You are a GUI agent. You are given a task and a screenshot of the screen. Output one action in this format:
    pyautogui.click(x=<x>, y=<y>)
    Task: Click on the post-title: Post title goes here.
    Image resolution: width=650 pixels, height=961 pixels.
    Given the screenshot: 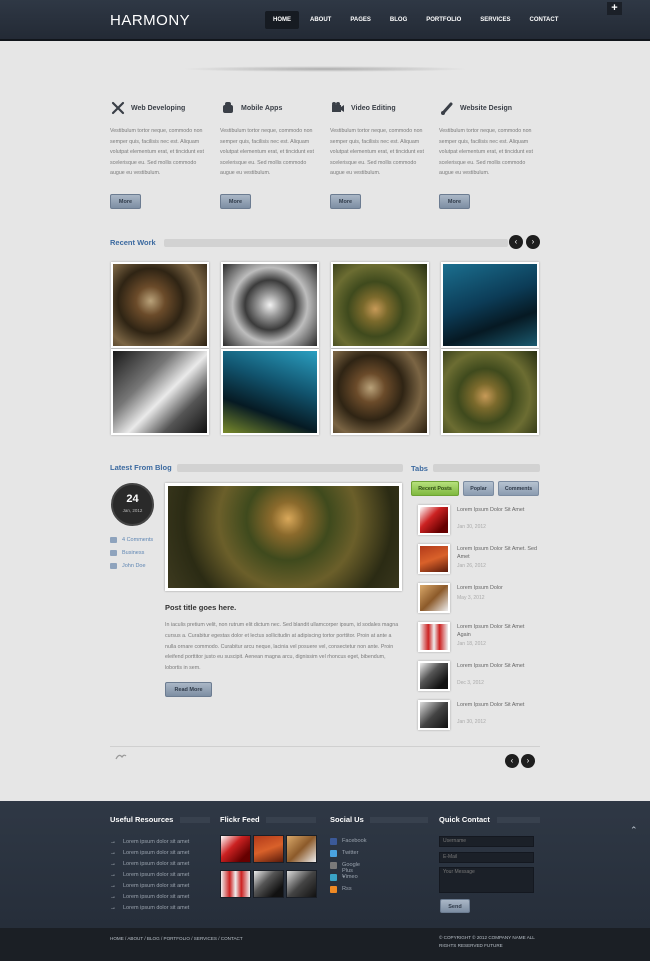 What is the action you would take?
    pyautogui.click(x=200, y=607)
    